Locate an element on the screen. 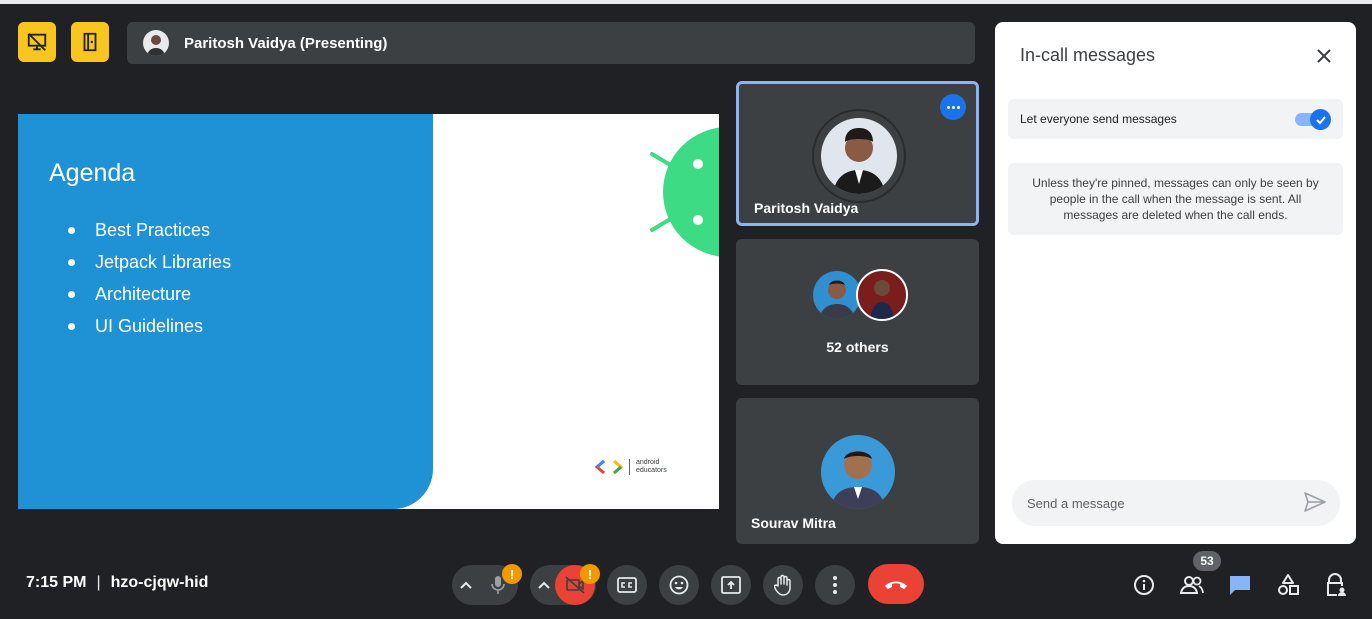 The image size is (1372, 619). window-top-border is located at coordinates (686, 2).